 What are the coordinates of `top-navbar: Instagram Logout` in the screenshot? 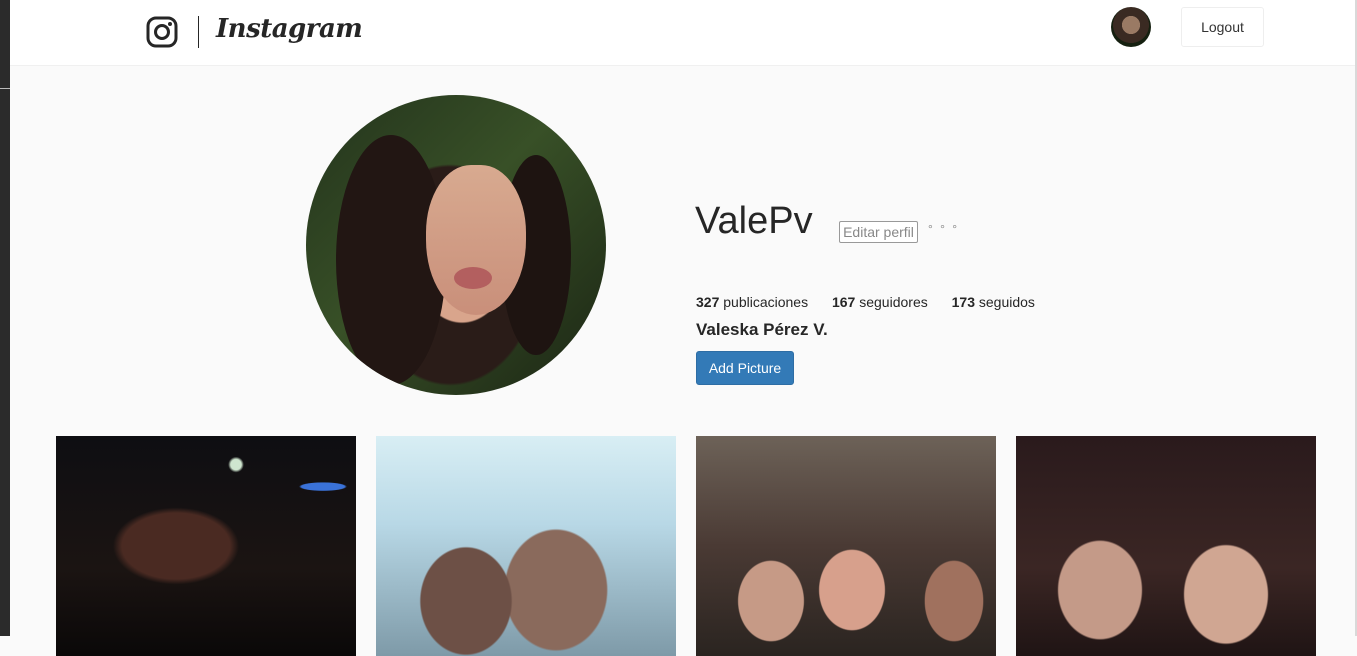 It's located at (682, 33).